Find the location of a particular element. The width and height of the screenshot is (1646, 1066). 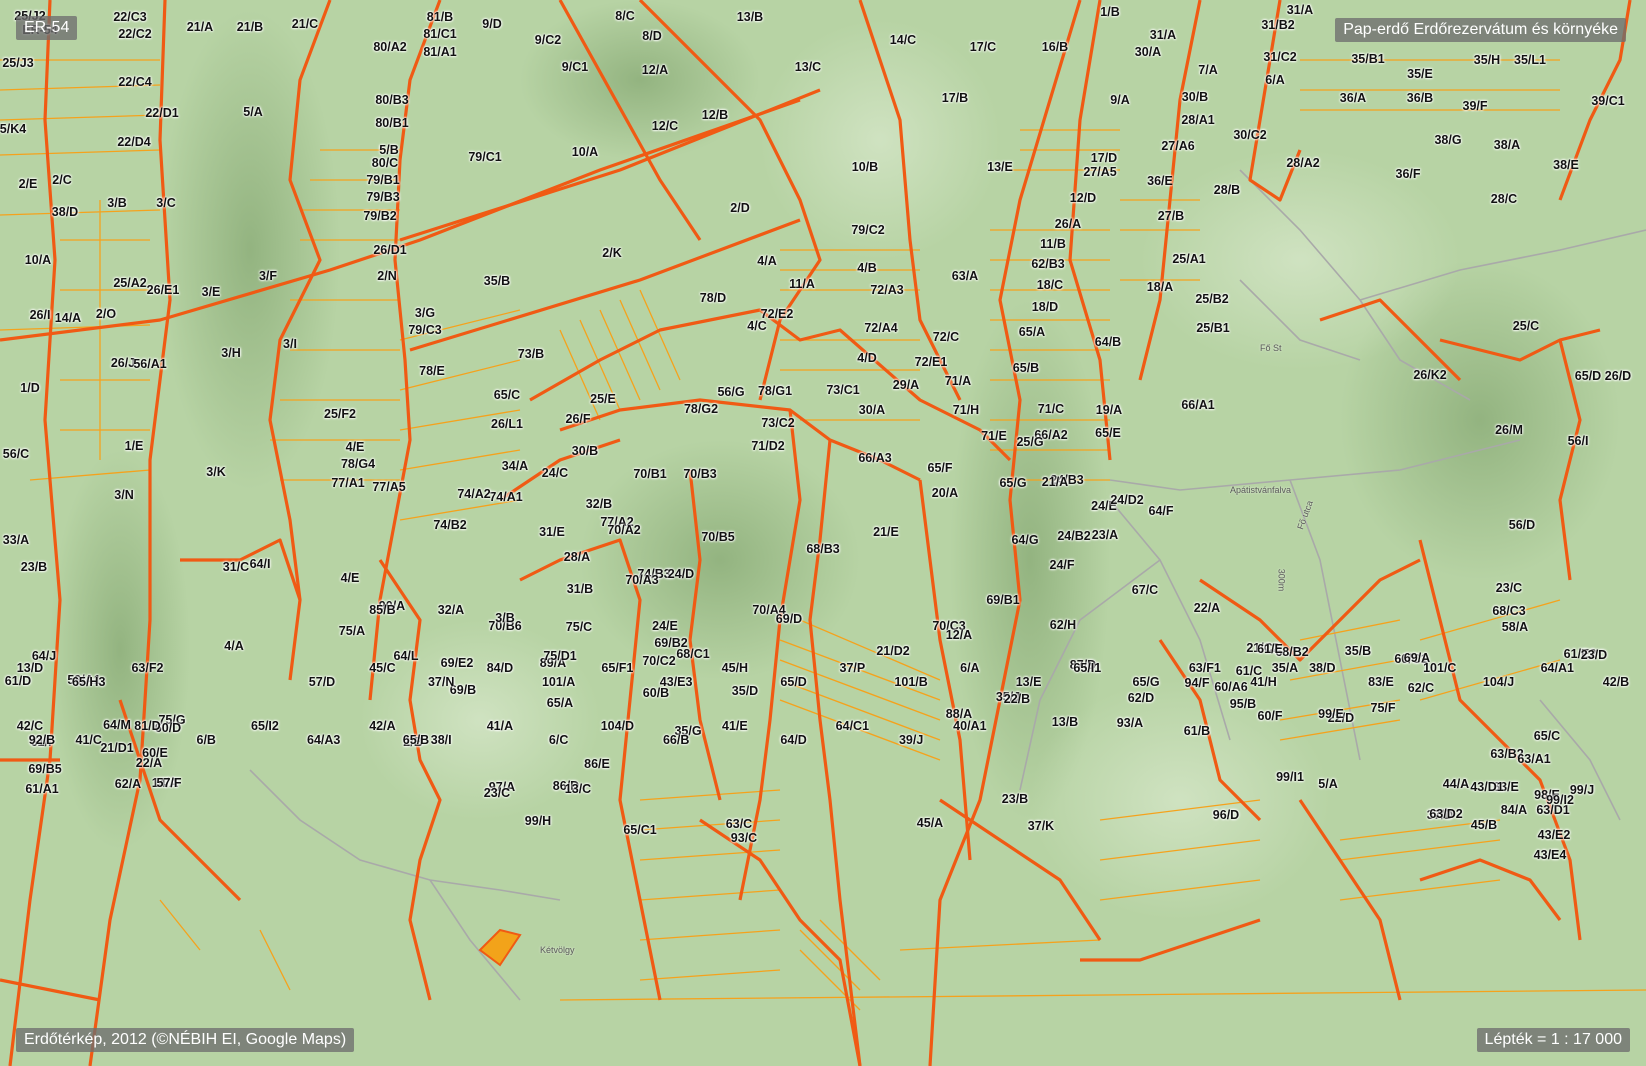

stand-label: 70/B3 is located at coordinates (699, 474).